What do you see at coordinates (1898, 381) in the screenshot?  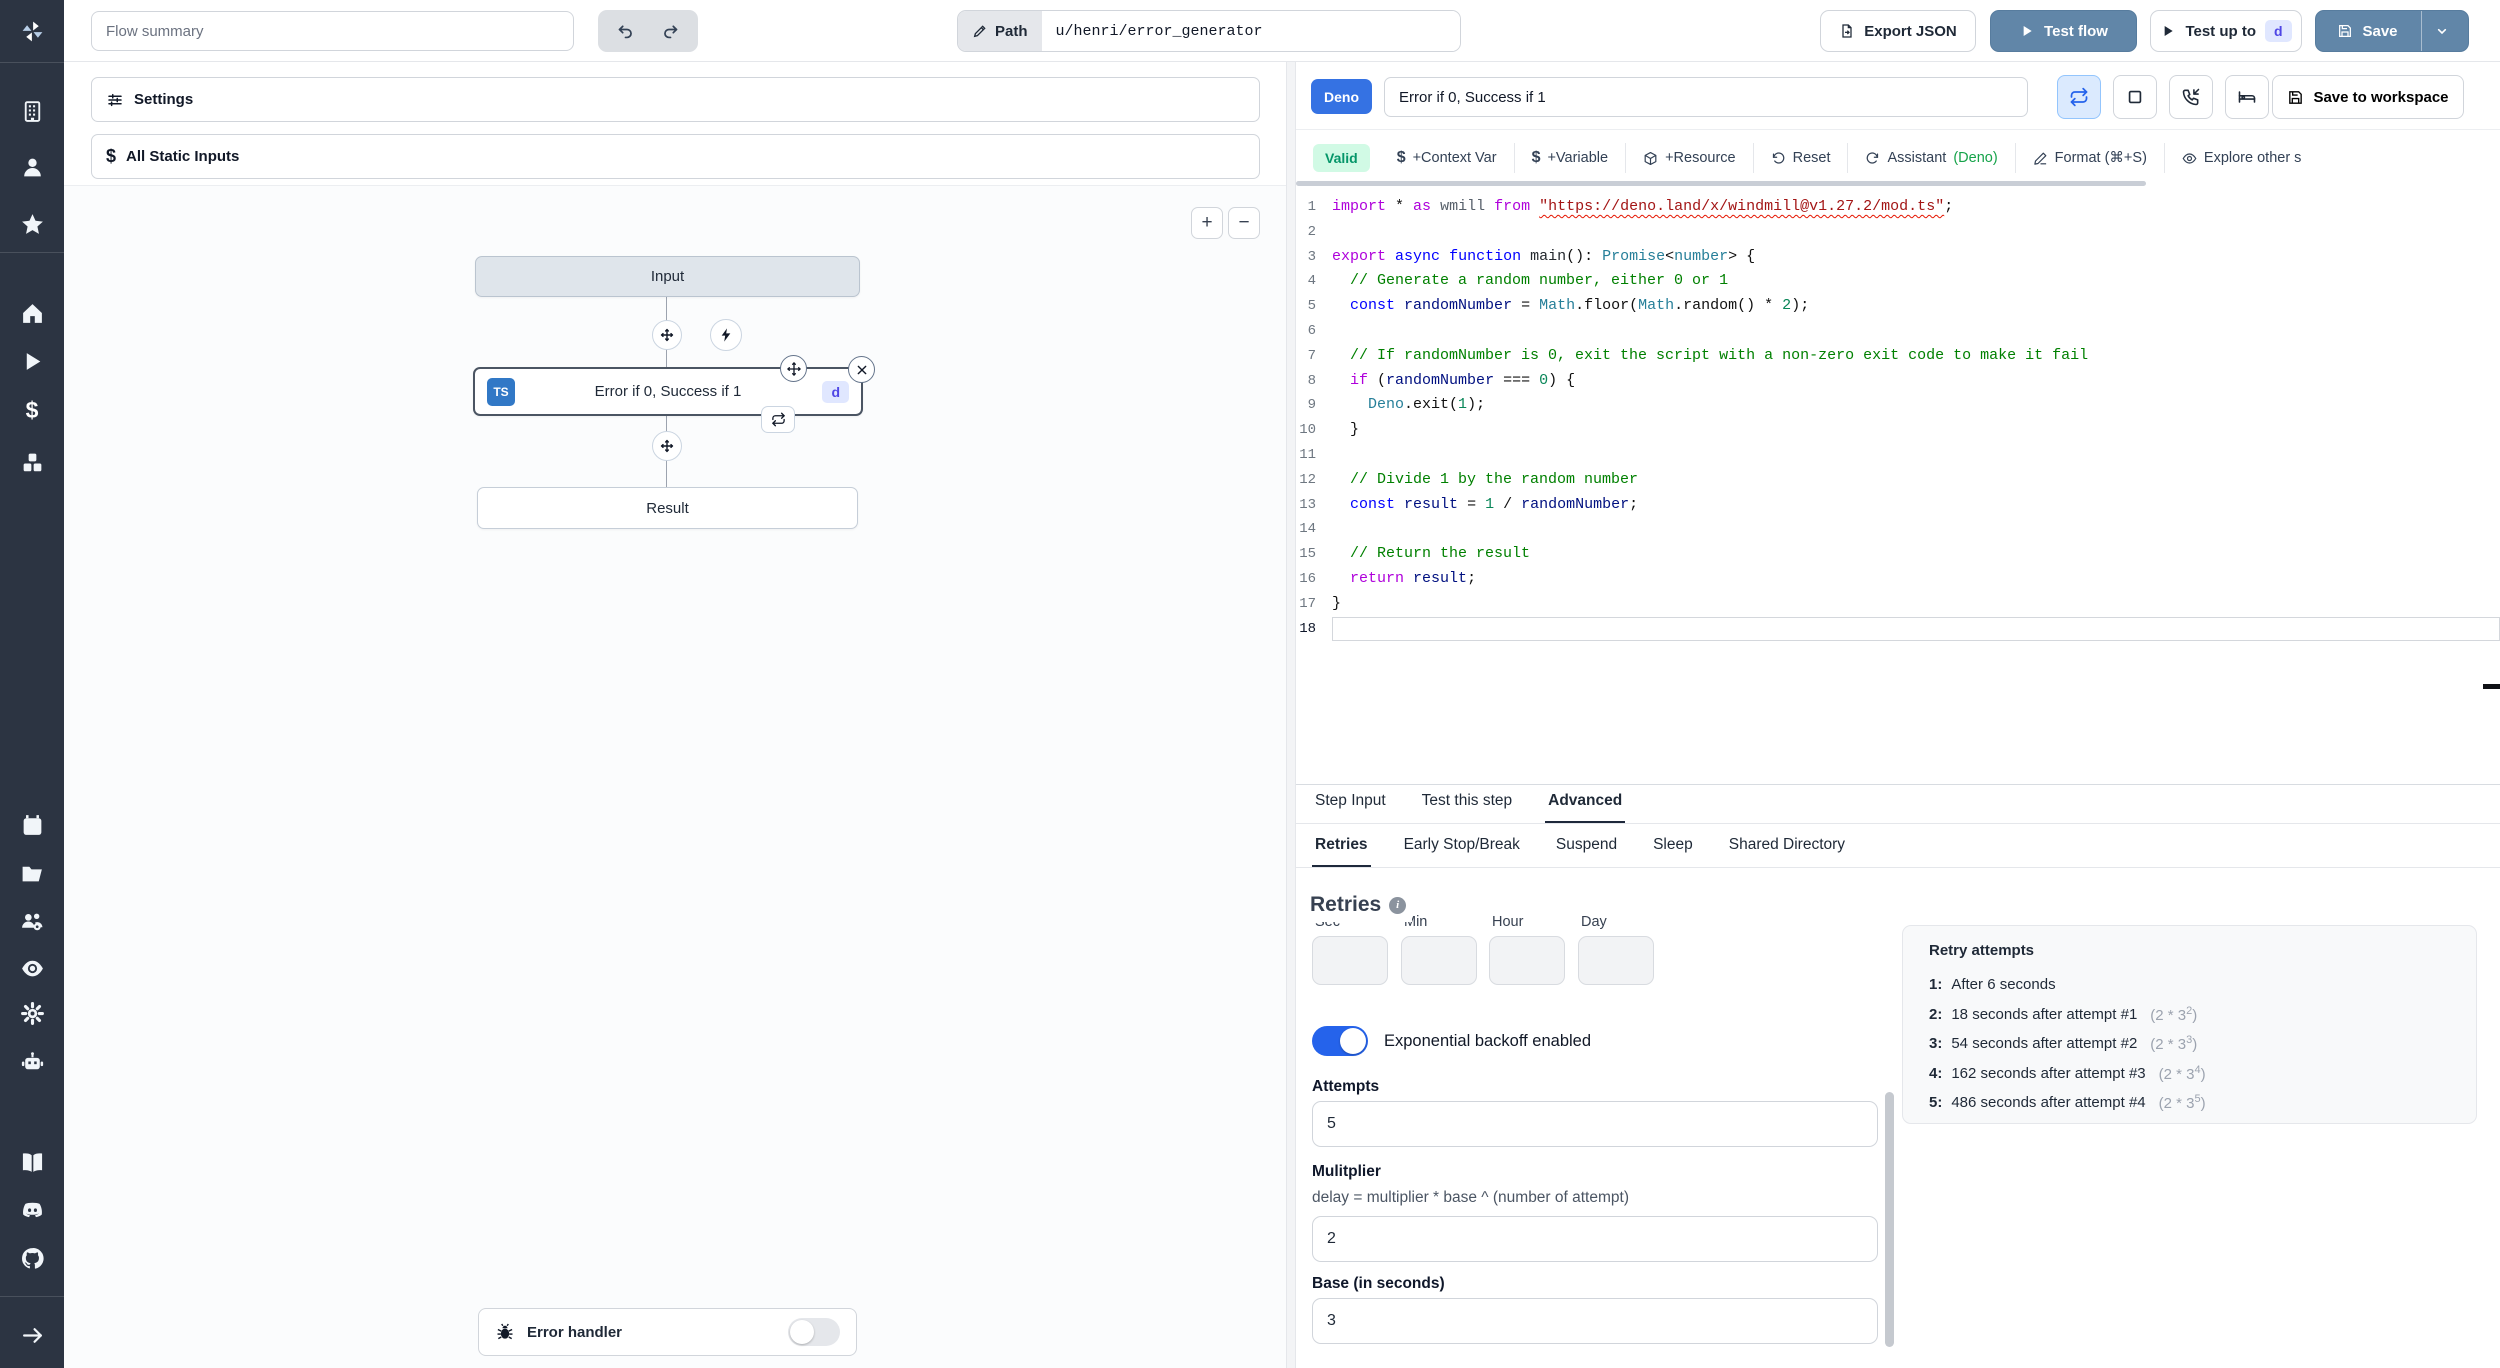 I see `code-line: 8 if (randomNumber === 0) {` at bounding box center [1898, 381].